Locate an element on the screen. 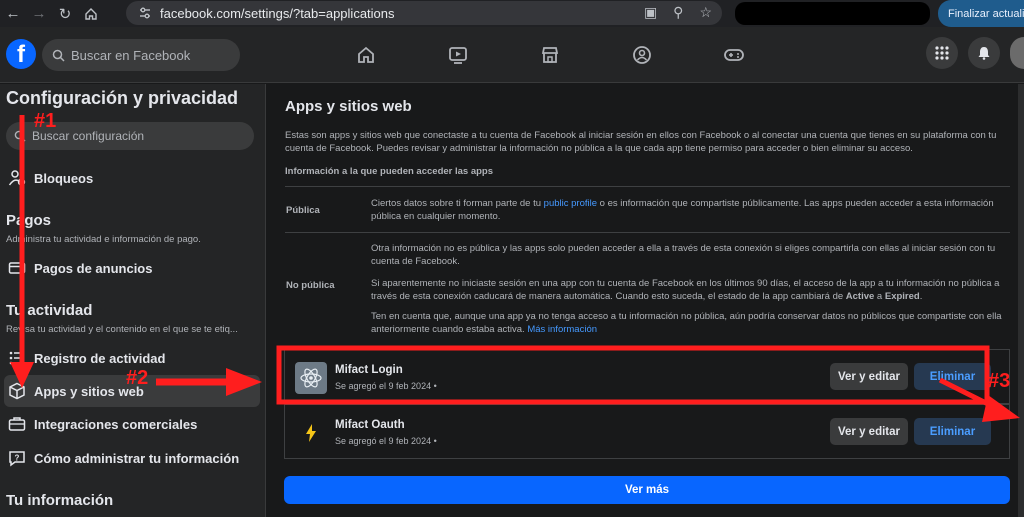 This screenshot has width=1024, height=517. section-title: Apps y sitios web is located at coordinates (348, 106).